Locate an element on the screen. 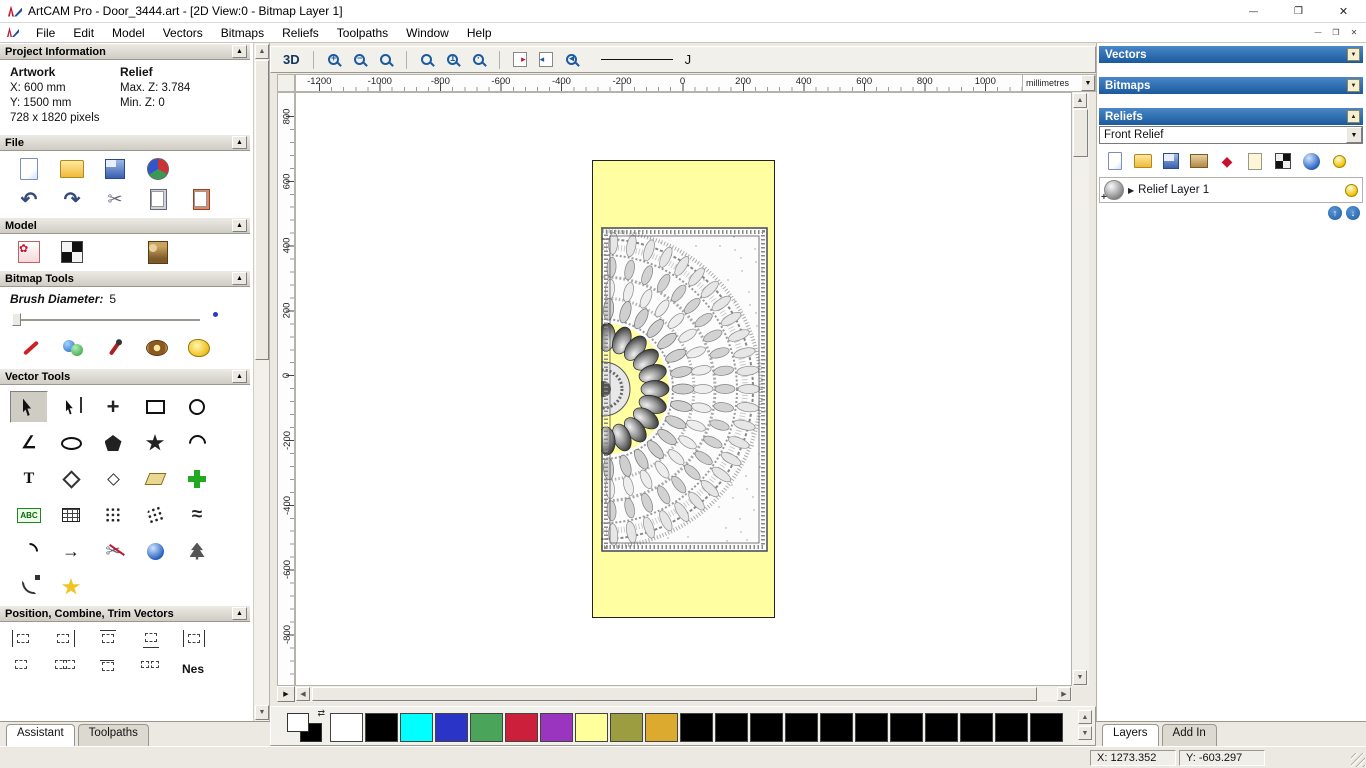  zoom-fit-button is located at coordinates (427, 60).